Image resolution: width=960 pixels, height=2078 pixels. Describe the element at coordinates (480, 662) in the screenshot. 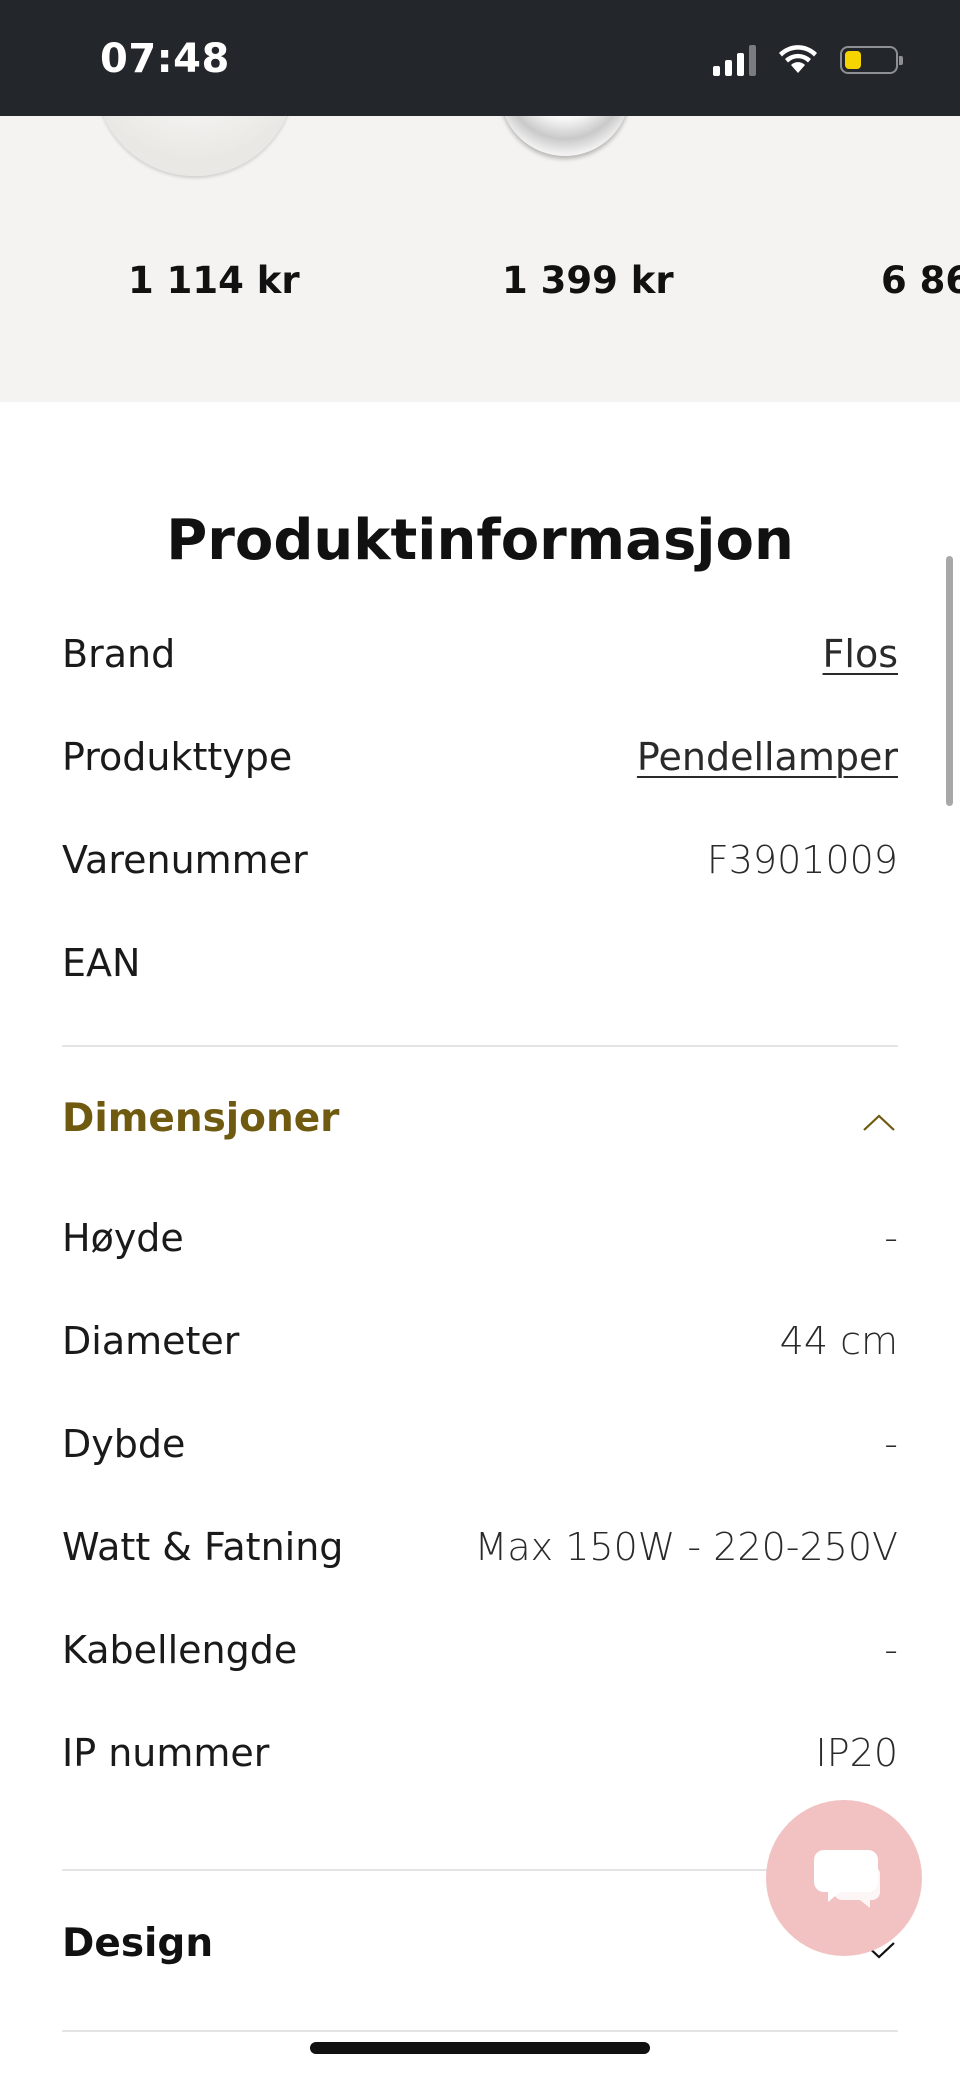

I see `info-row-brand: Brand Flos` at that location.